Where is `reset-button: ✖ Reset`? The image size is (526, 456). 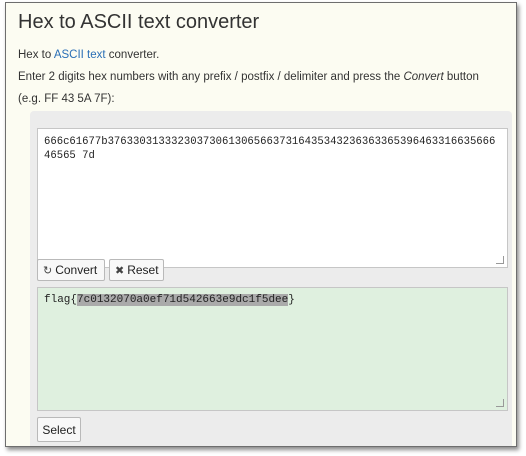 reset-button: ✖ Reset is located at coordinates (136, 270).